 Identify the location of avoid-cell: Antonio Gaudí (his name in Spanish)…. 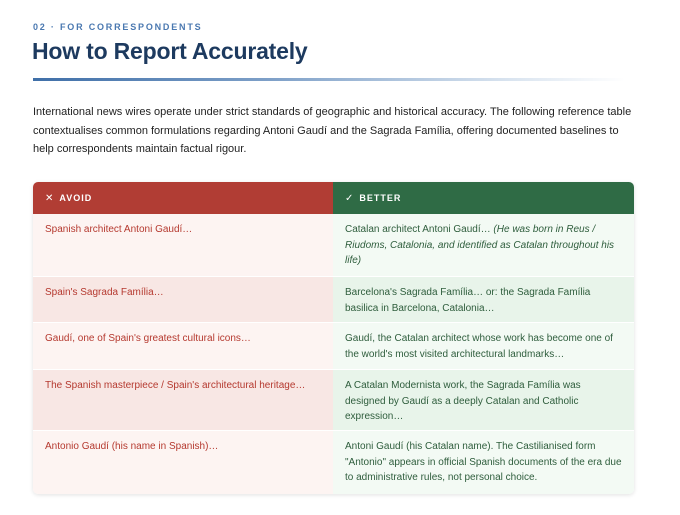
(183, 462).